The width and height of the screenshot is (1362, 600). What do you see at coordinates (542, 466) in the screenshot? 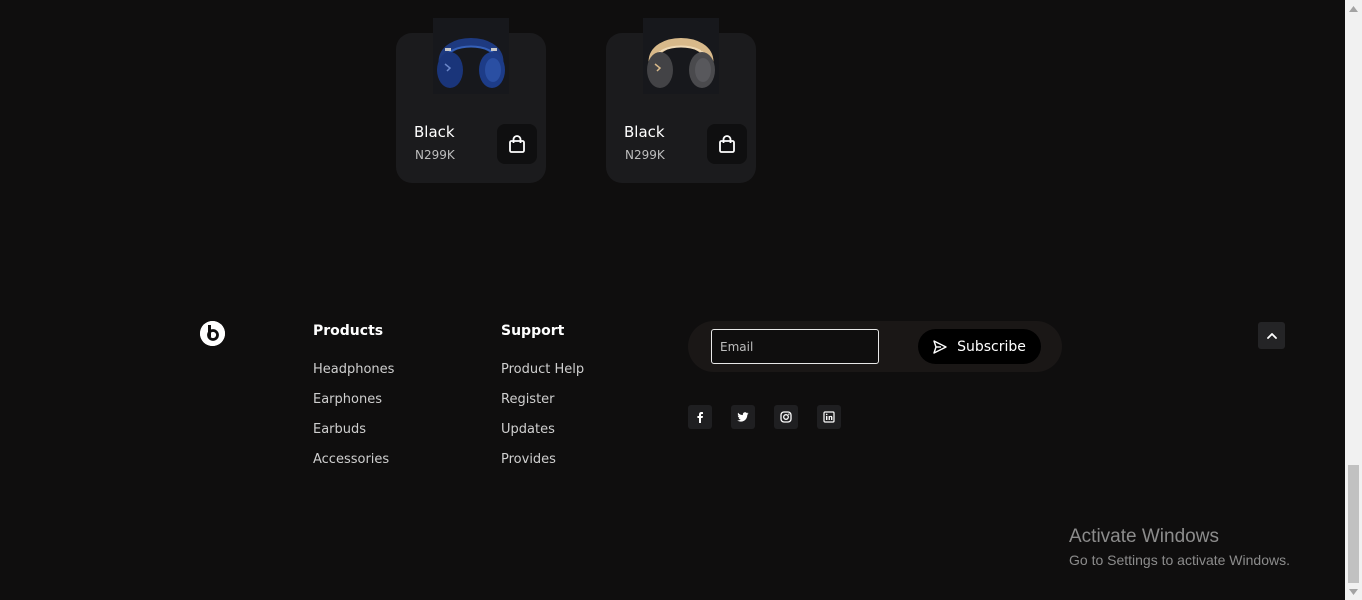
I see `footer-link-provides: Provides` at bounding box center [542, 466].